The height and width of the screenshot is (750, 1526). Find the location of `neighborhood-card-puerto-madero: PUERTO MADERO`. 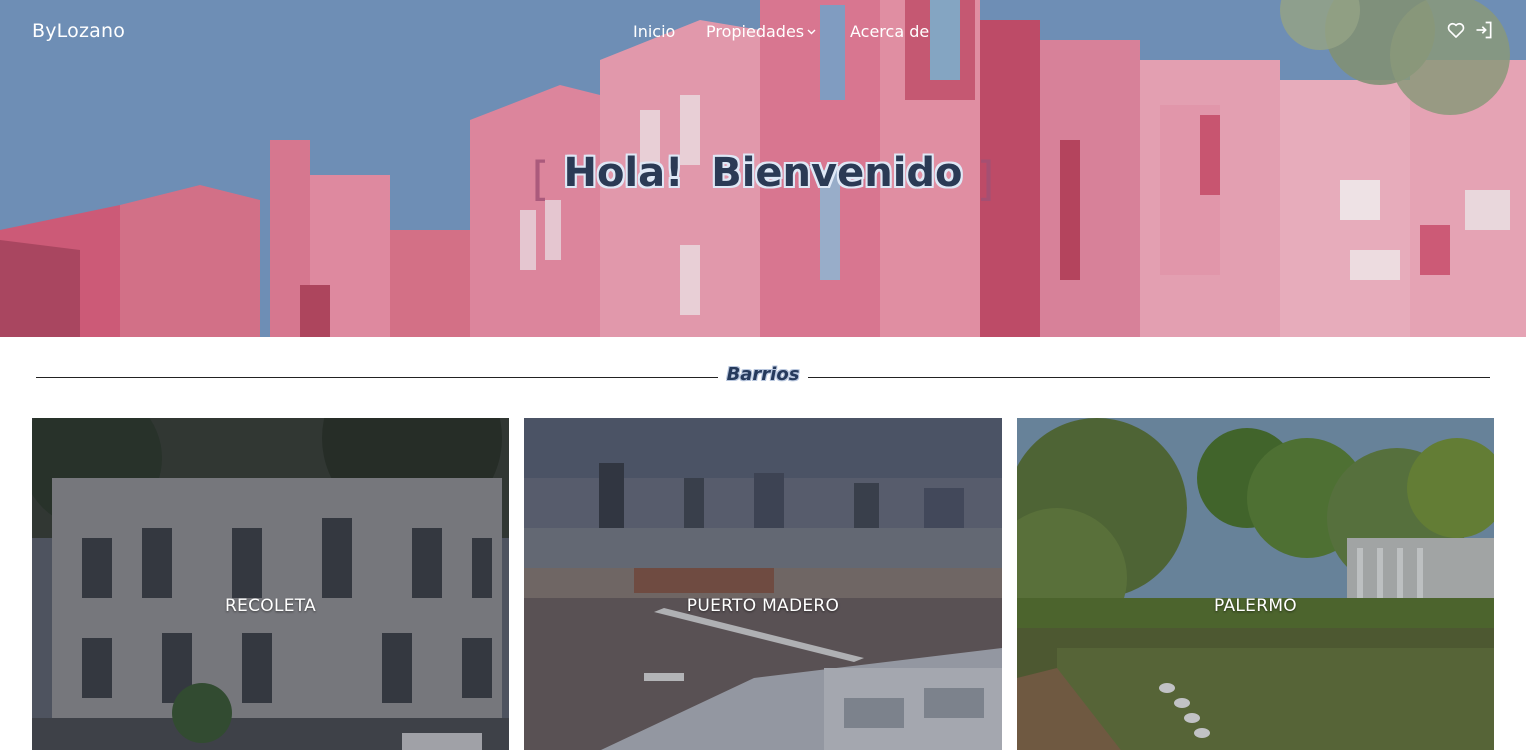

neighborhood-card-puerto-madero: PUERTO MADERO is located at coordinates (763, 584).